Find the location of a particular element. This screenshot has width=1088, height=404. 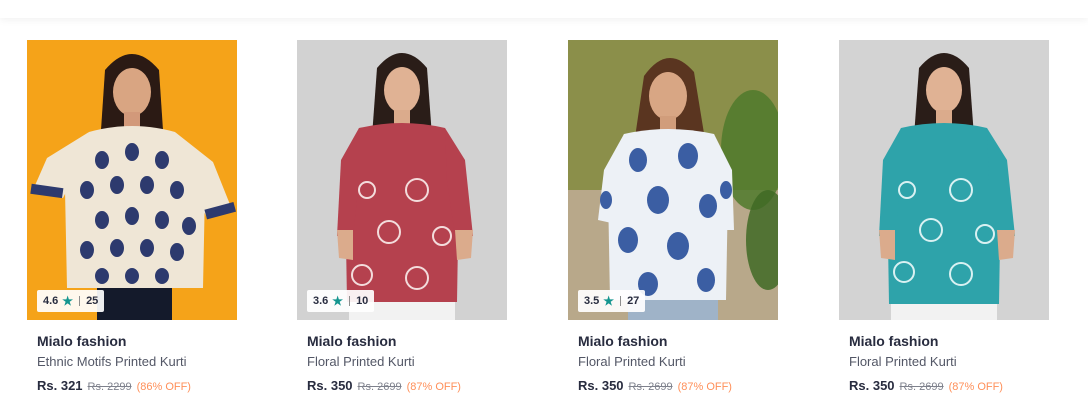

product-image: 3.6 ★ 10 is located at coordinates (402, 180).